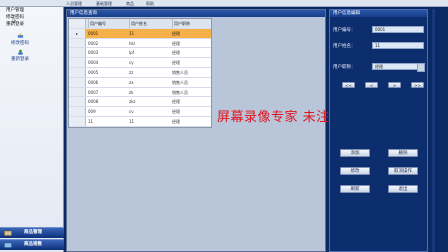  Describe the element at coordinates (140, 63) in the screenshot. I see `table-row: 0004 cy 经理` at that location.